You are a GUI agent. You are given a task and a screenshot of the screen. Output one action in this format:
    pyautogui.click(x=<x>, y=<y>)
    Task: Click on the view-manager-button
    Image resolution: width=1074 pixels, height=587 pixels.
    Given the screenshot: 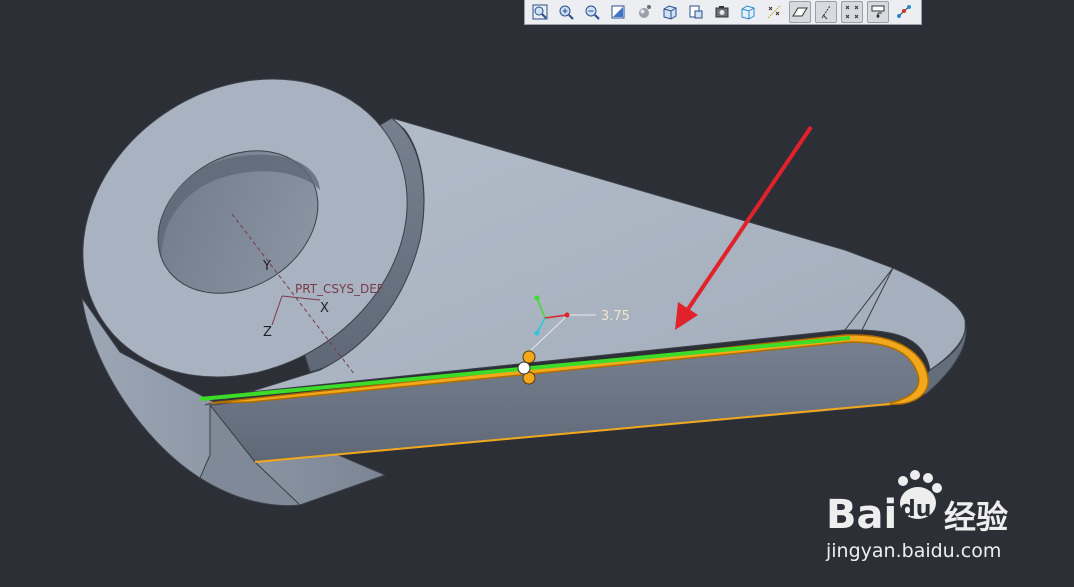 What is the action you would take?
    pyautogui.click(x=696, y=12)
    